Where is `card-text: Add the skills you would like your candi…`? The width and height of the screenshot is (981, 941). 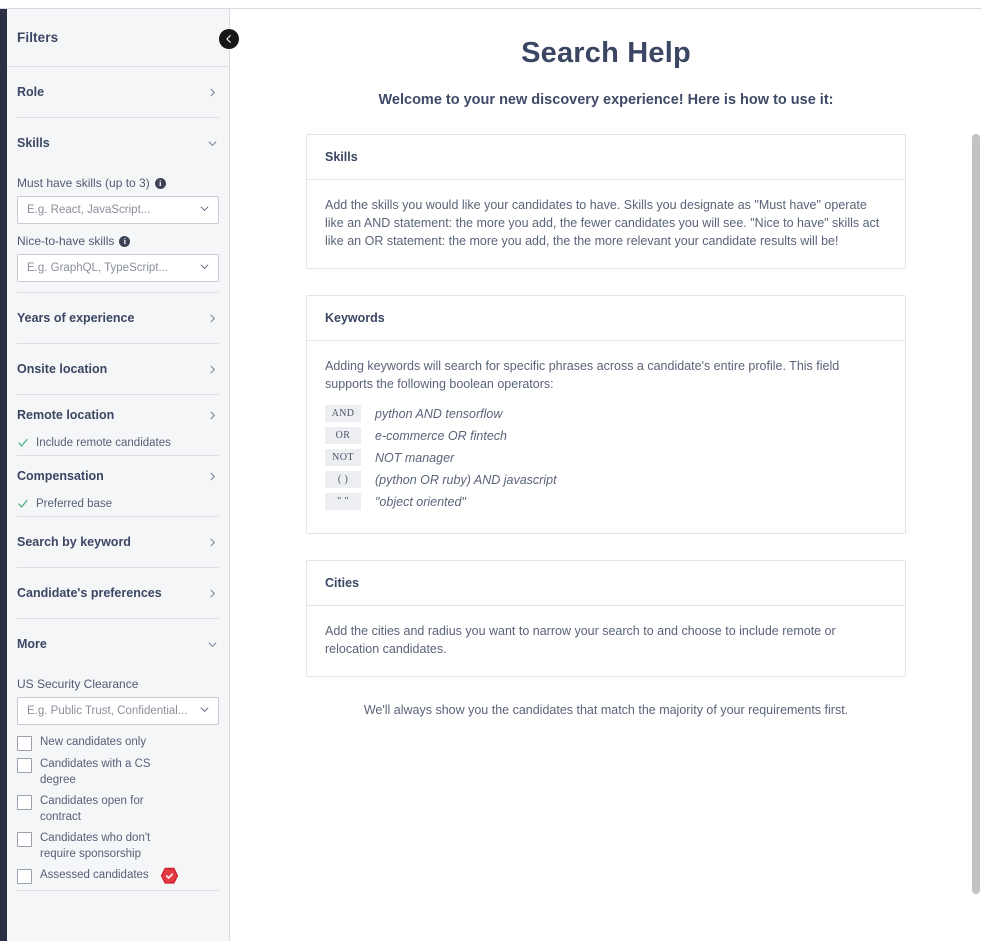
card-text: Add the skills you would like your candi… is located at coordinates (602, 223).